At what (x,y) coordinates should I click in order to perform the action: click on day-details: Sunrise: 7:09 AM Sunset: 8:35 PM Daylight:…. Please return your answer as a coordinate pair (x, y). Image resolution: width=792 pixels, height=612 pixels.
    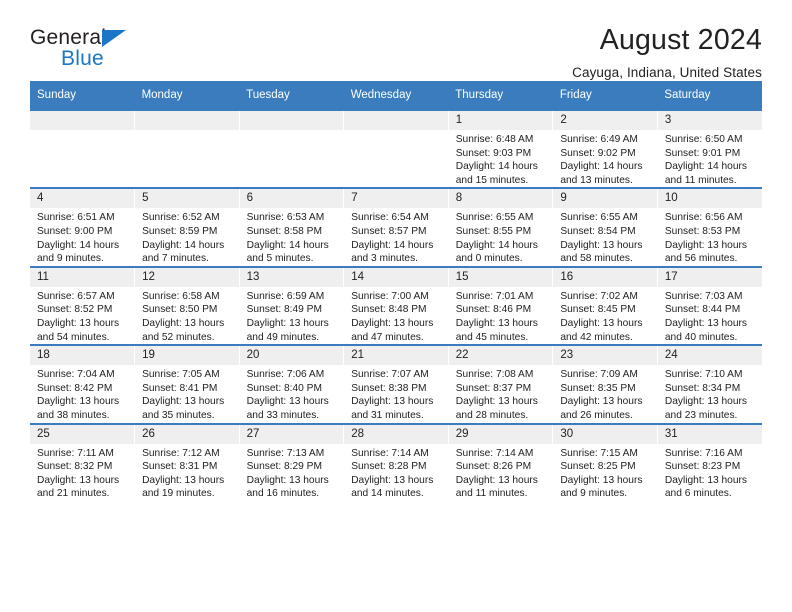
    Looking at the image, I should click on (605, 393).